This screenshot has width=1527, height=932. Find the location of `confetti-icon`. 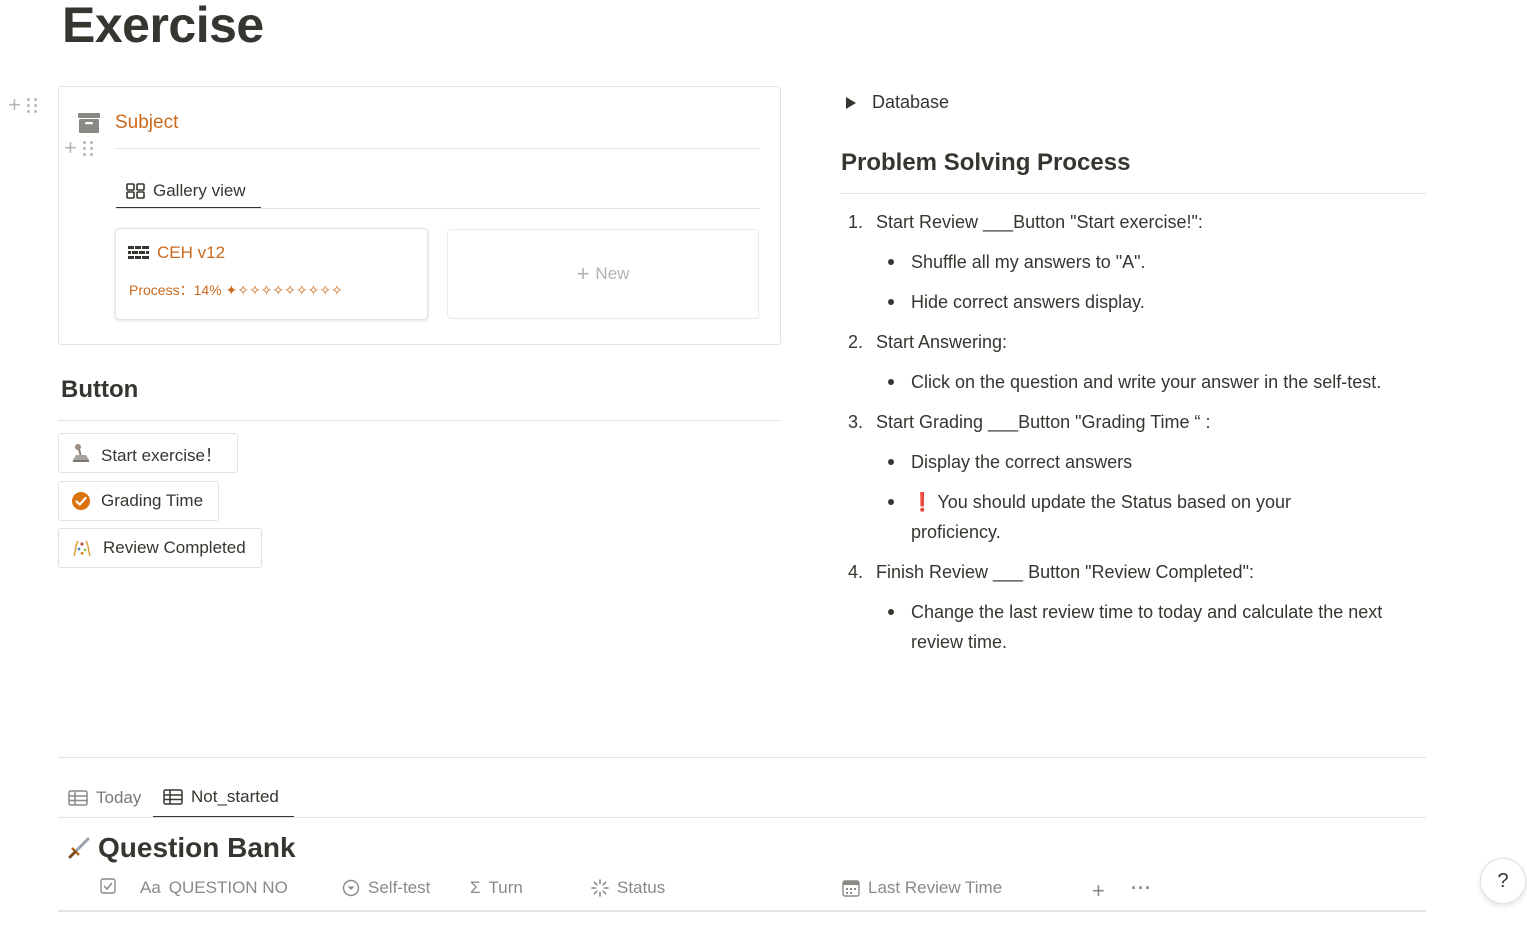

confetti-icon is located at coordinates (82, 548).